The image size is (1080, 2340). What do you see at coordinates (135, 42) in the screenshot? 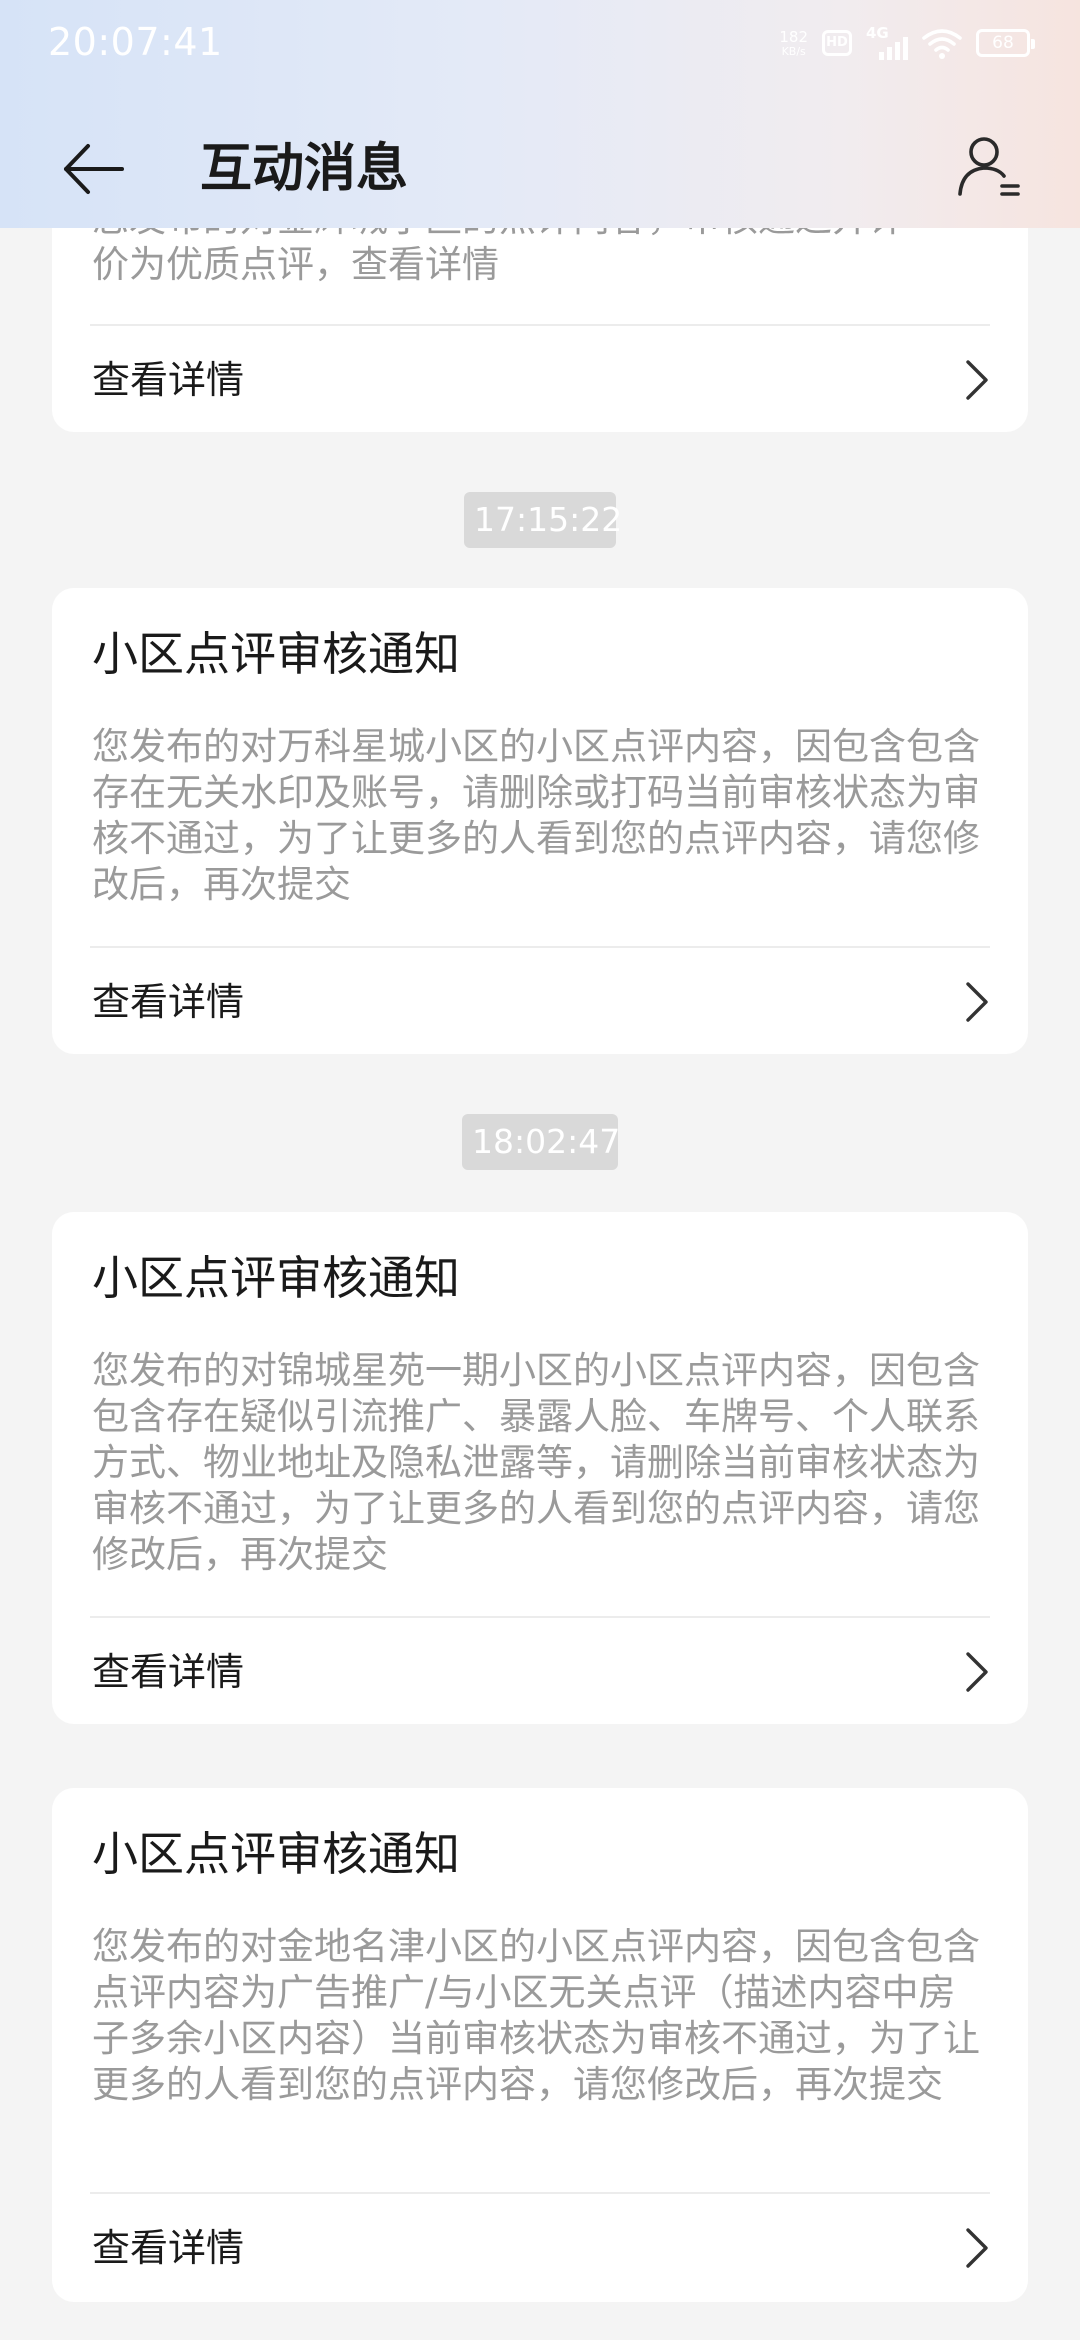
I see `status-time: 20:07:41` at bounding box center [135, 42].